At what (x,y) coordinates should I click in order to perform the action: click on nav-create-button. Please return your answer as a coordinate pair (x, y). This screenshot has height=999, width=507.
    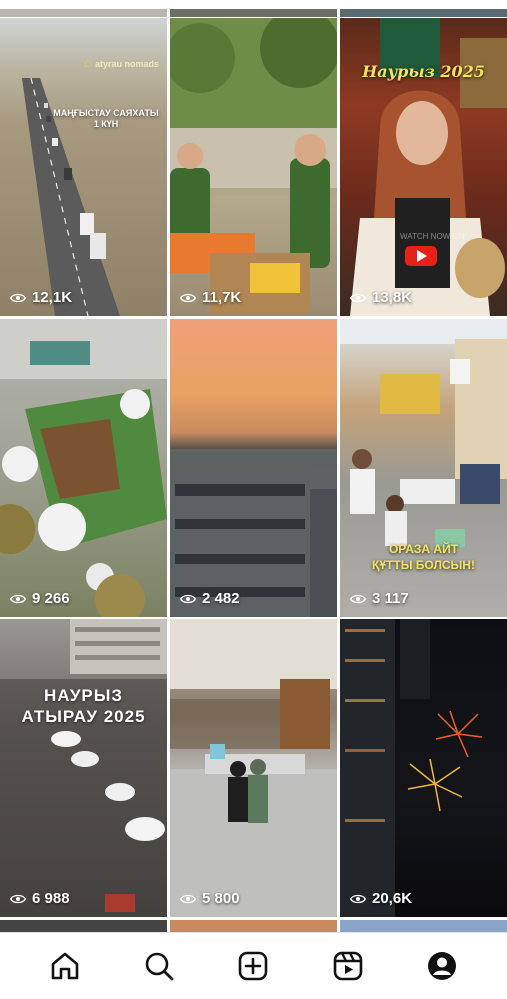
    Looking at the image, I should click on (253, 966).